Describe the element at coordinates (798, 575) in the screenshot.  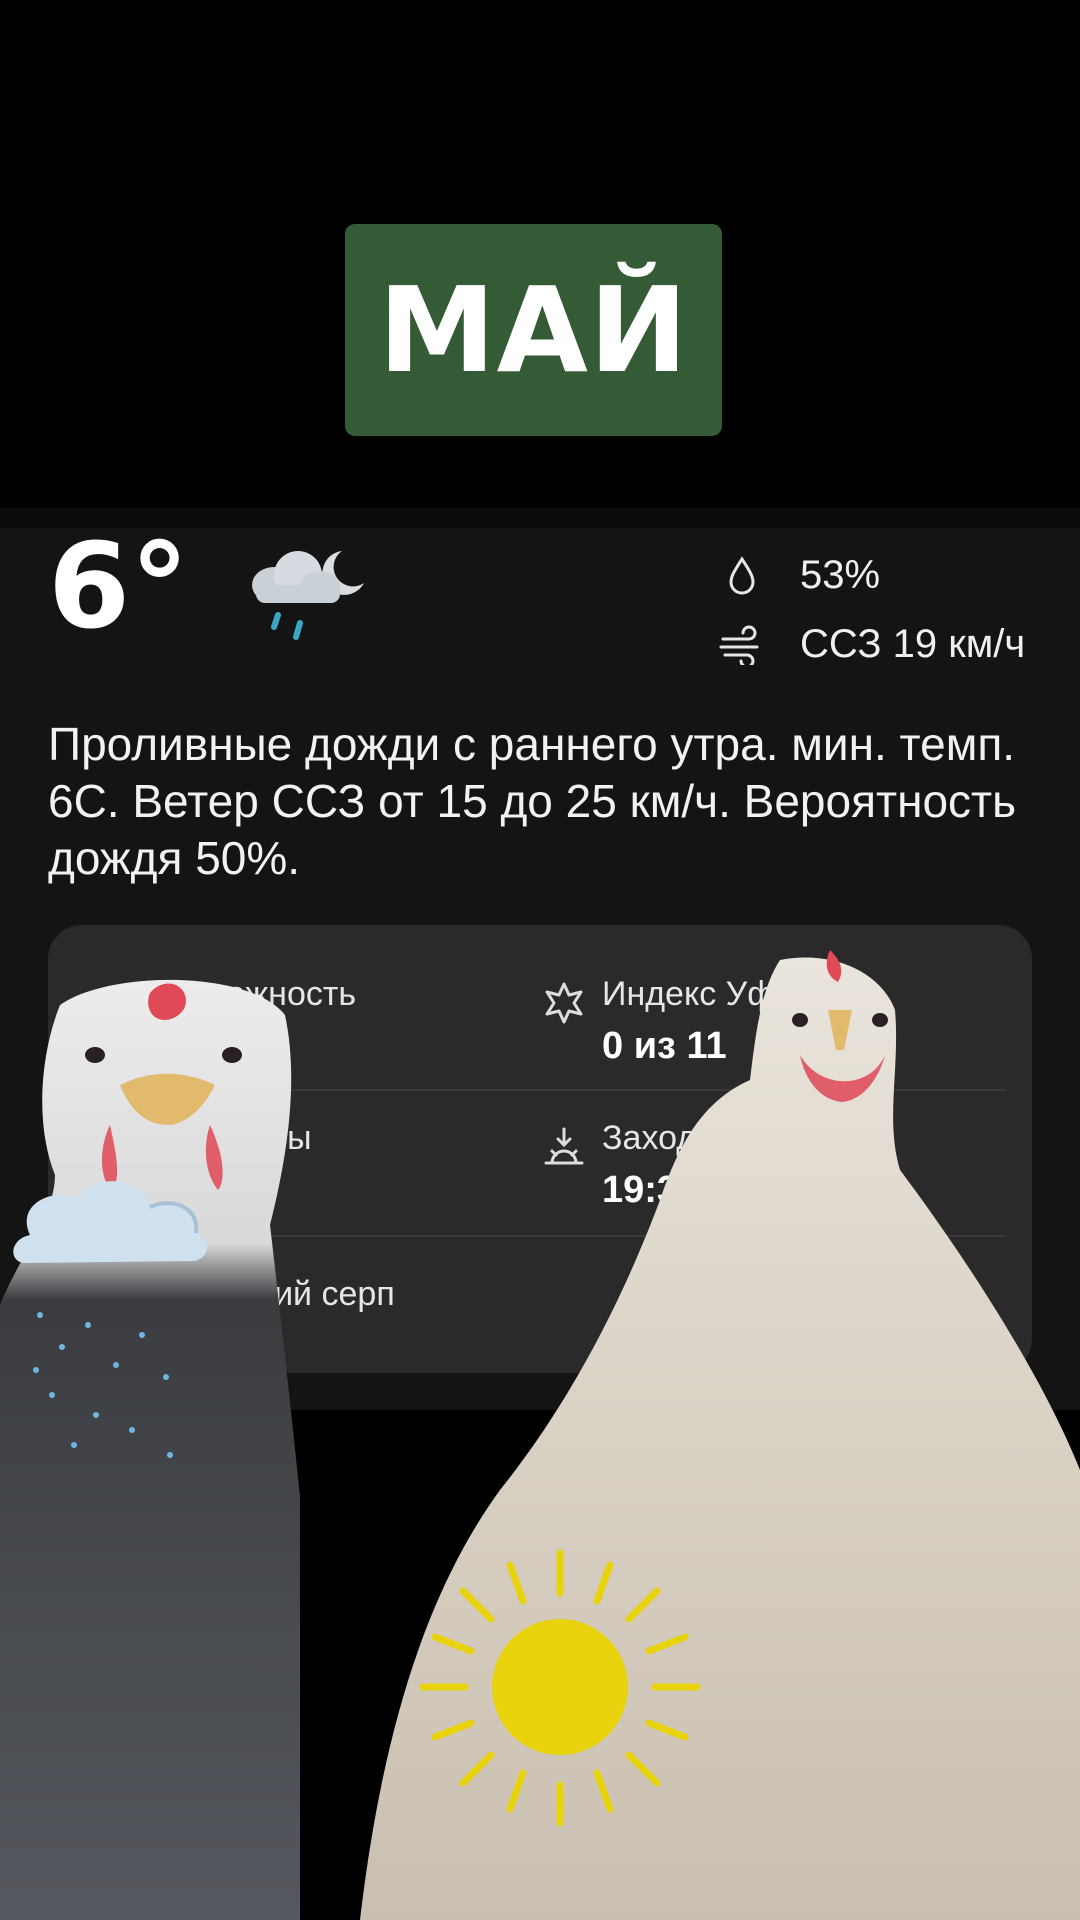
I see `humidity-readout: 53%` at that location.